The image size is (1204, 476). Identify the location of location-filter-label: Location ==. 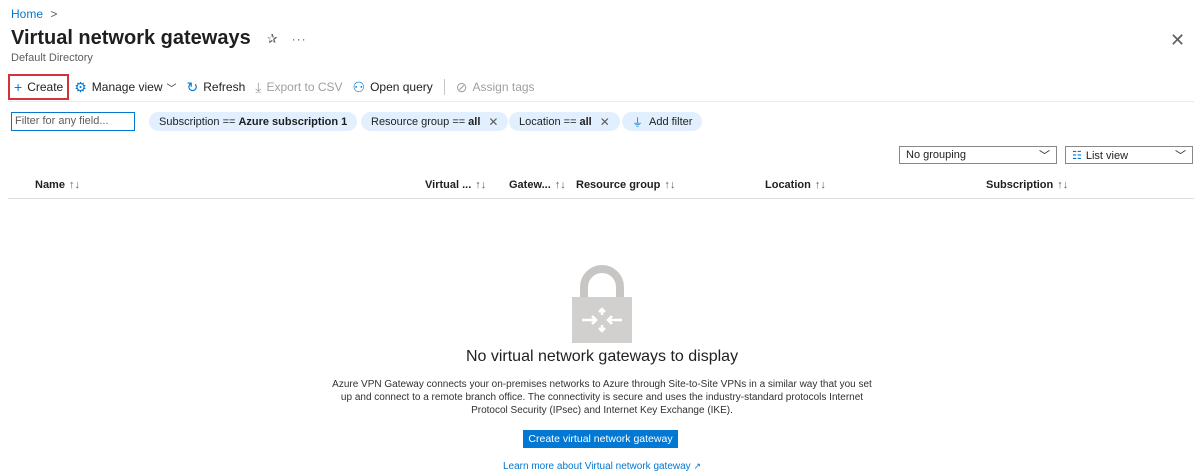
(548, 121).